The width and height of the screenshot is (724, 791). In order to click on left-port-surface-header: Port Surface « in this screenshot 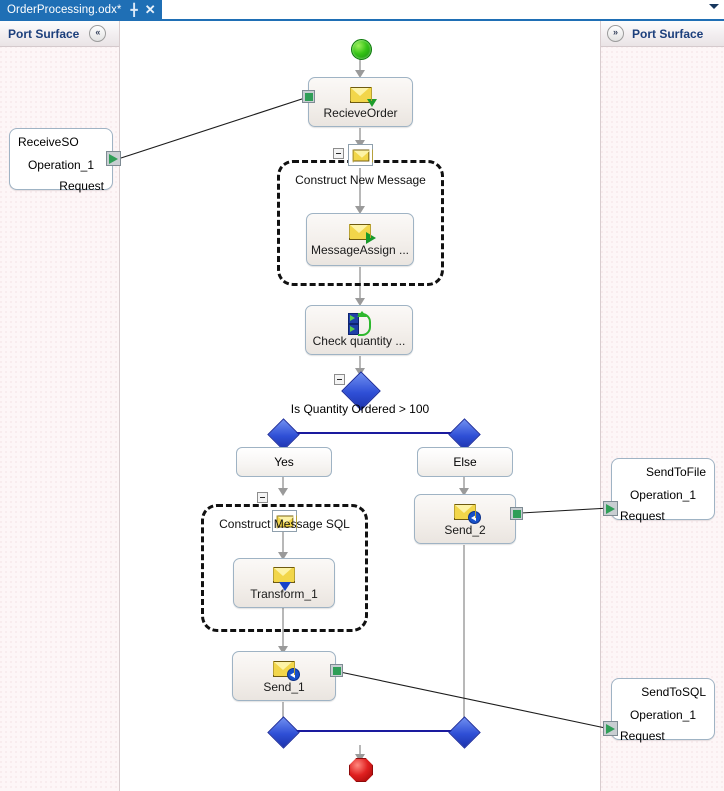, I will do `click(59, 34)`.